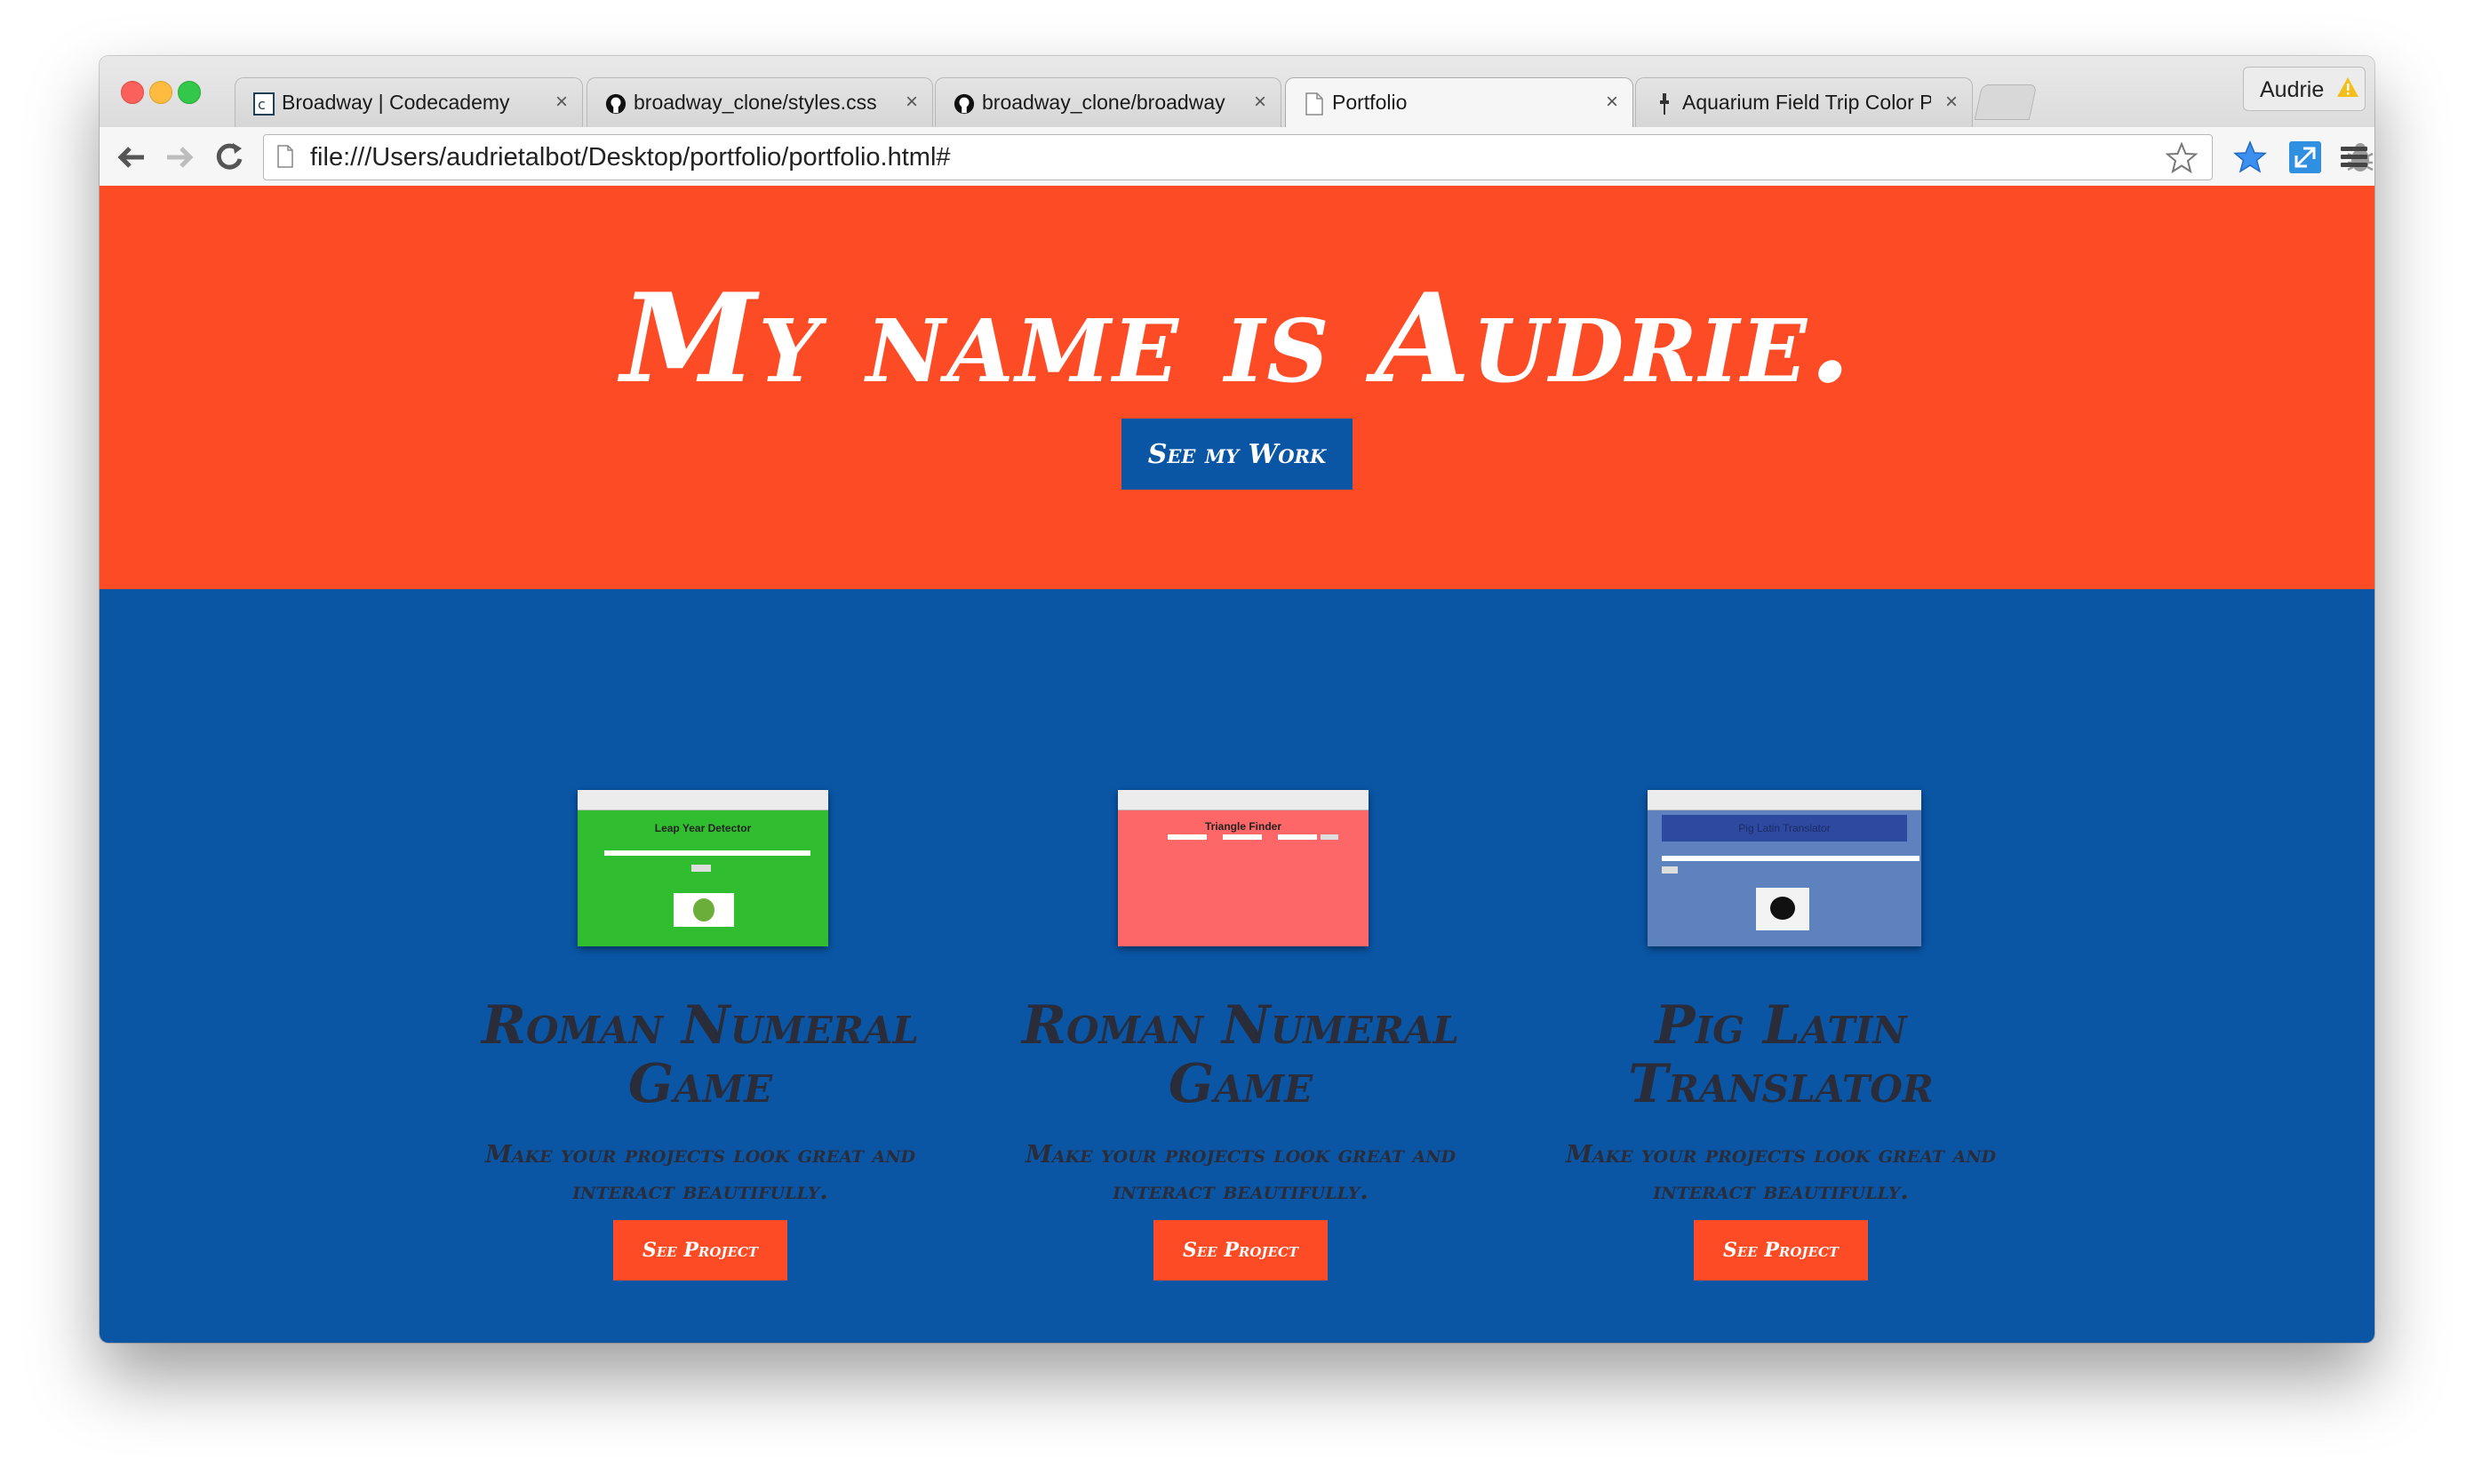 The image size is (2474, 1484). Describe the element at coordinates (2347, 87) in the screenshot. I see `warning-icon` at that location.